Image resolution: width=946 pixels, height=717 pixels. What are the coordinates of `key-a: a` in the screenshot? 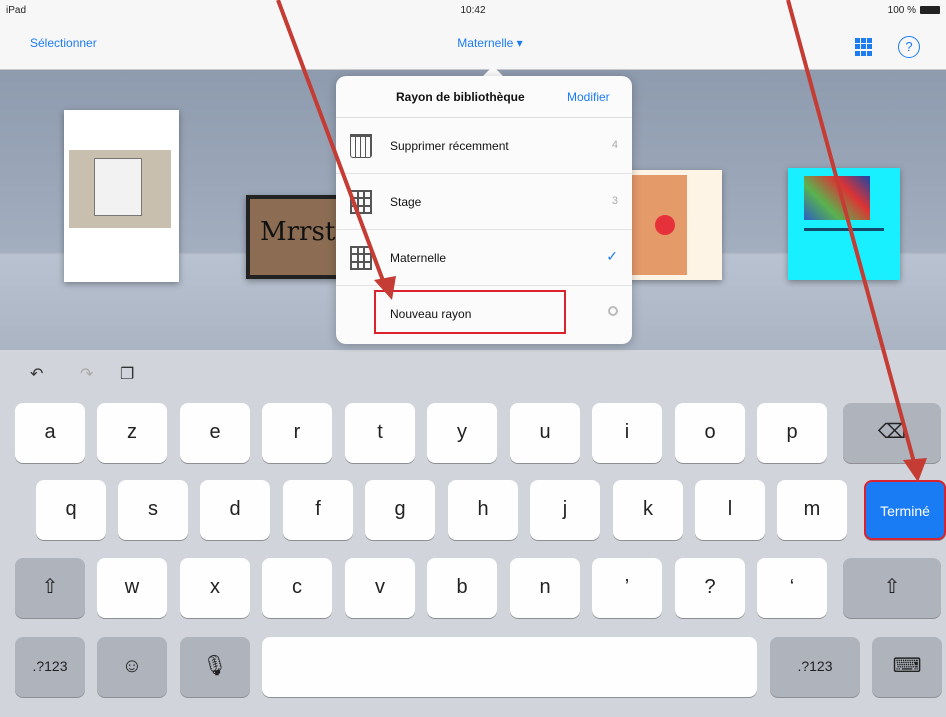 It's located at (50, 433).